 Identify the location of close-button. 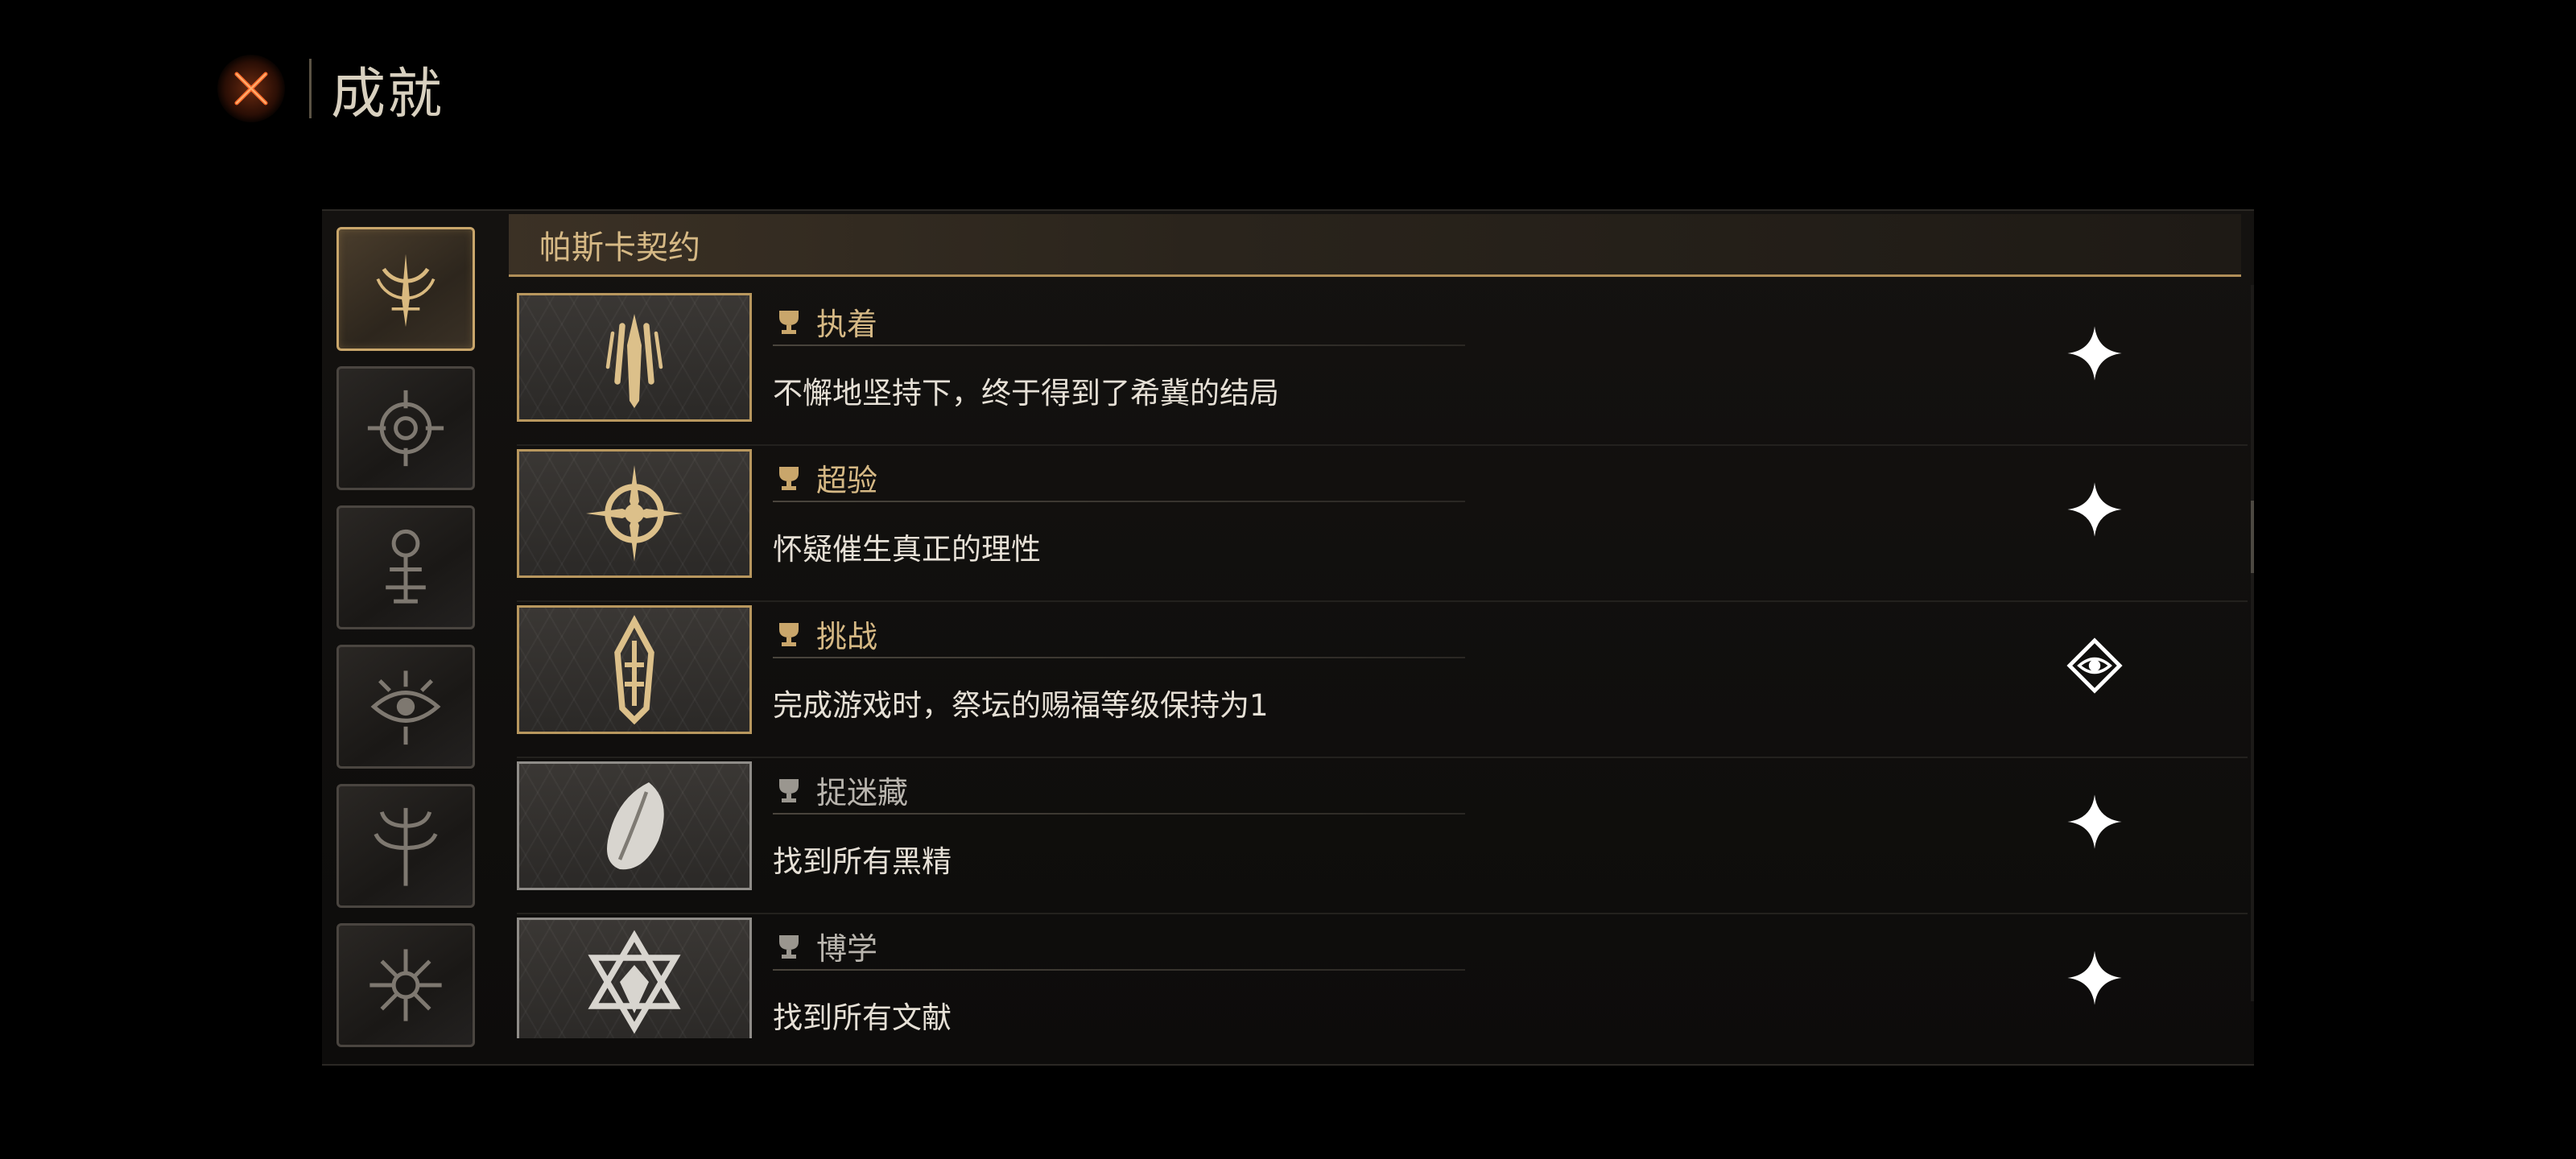
(251, 88).